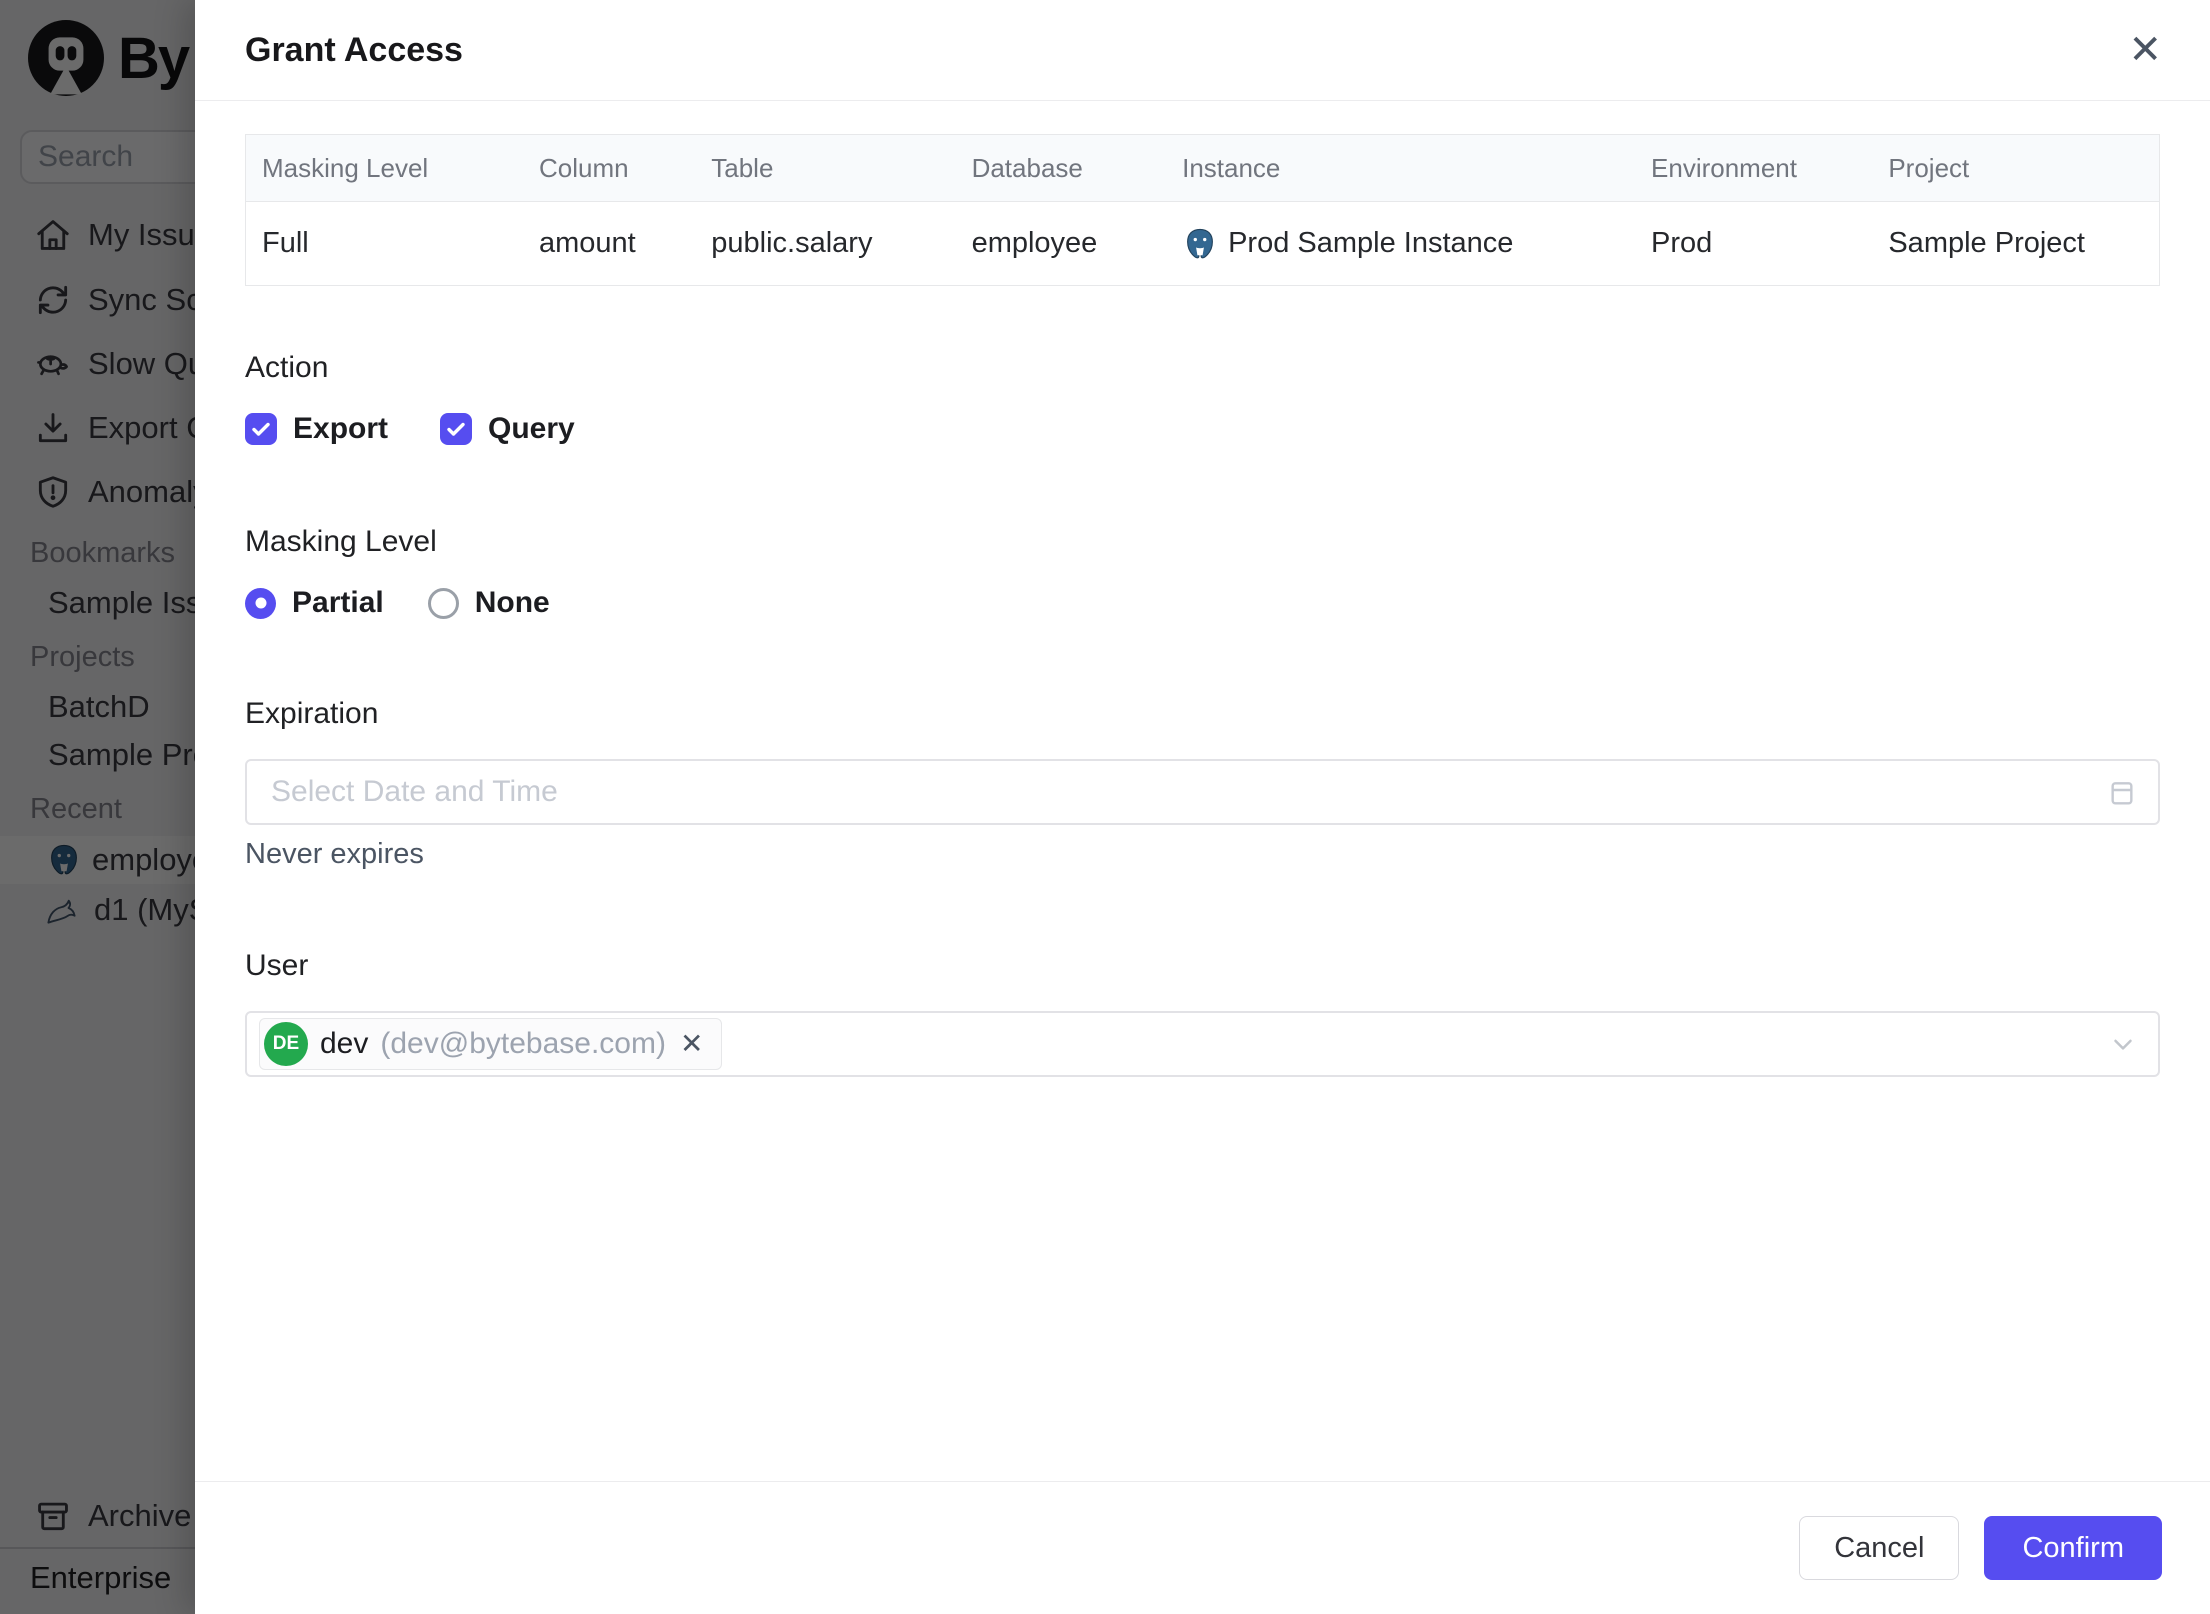 This screenshot has width=2210, height=1614. I want to click on cell-environment: Prod, so click(1754, 243).